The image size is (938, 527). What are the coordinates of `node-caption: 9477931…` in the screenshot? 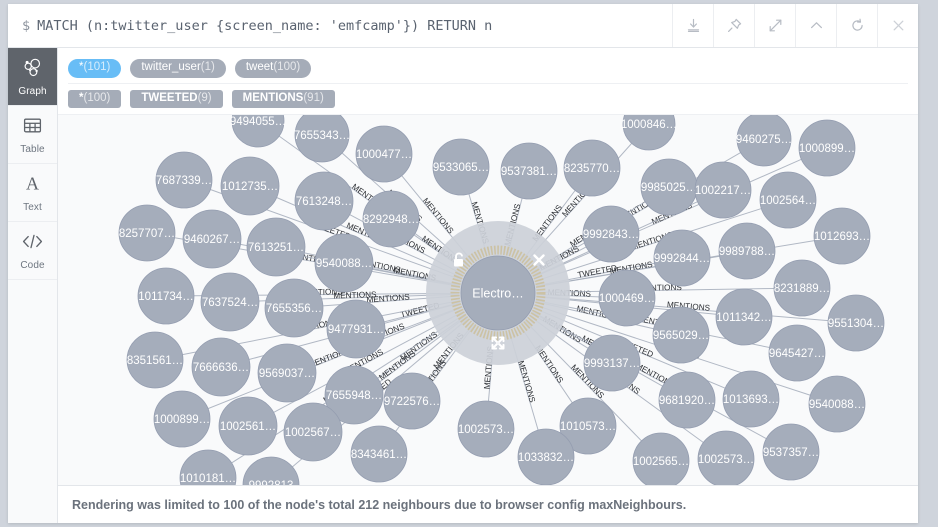 It's located at (356, 330).